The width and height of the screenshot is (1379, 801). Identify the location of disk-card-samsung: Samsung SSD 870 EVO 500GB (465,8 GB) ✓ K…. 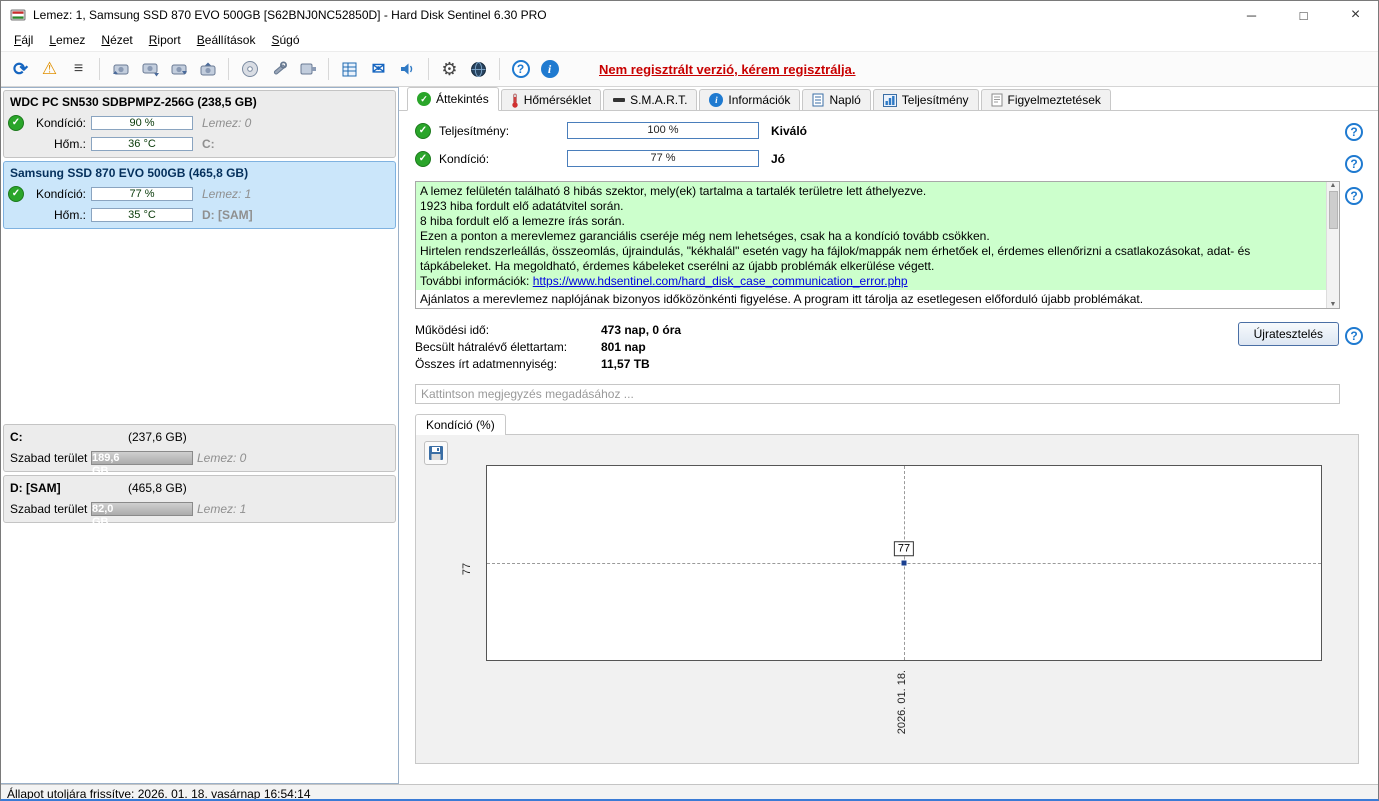
(199, 195).